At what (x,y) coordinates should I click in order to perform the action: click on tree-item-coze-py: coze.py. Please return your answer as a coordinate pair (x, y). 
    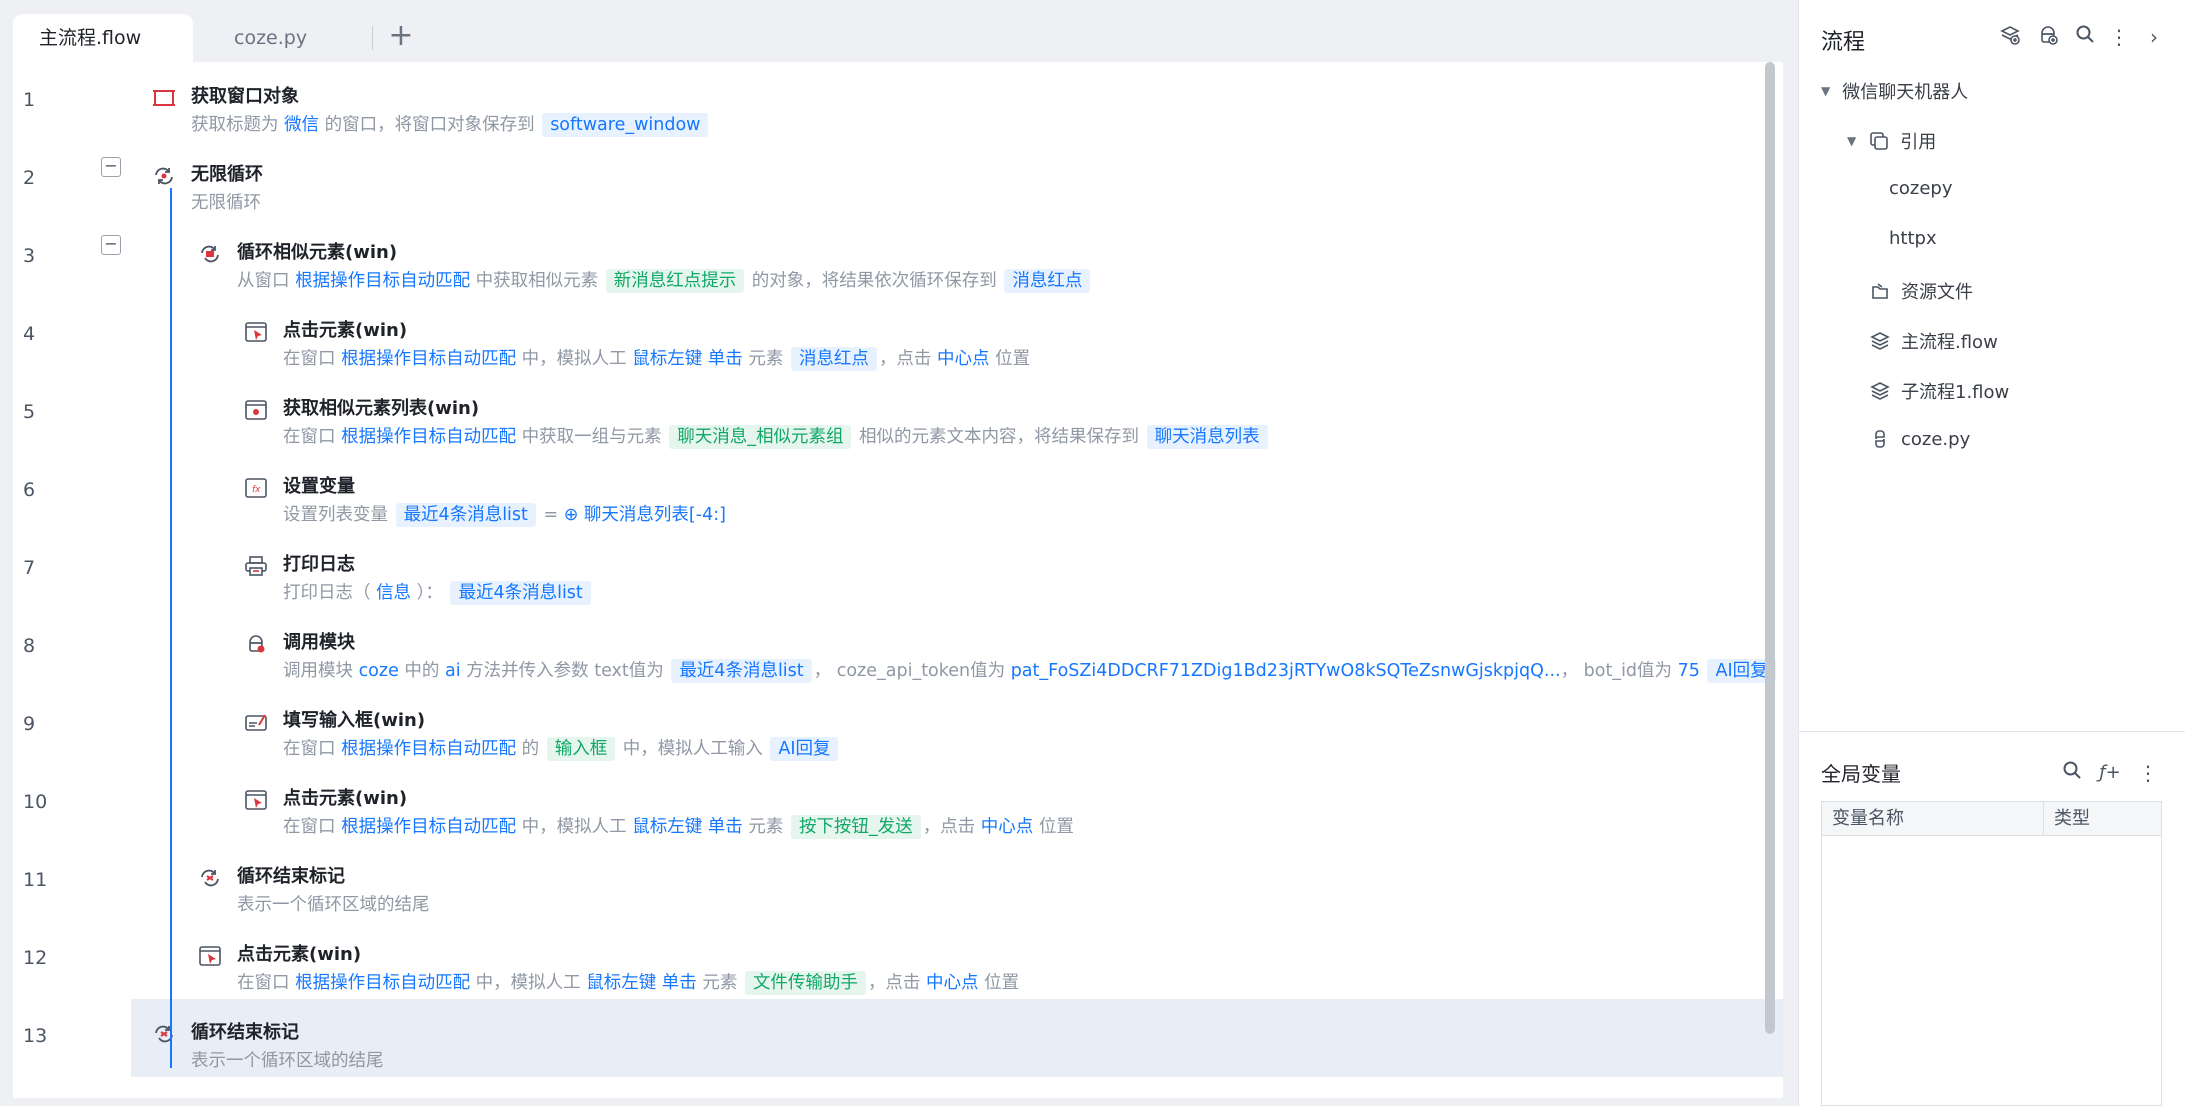
    Looking at the image, I should click on (1919, 439).